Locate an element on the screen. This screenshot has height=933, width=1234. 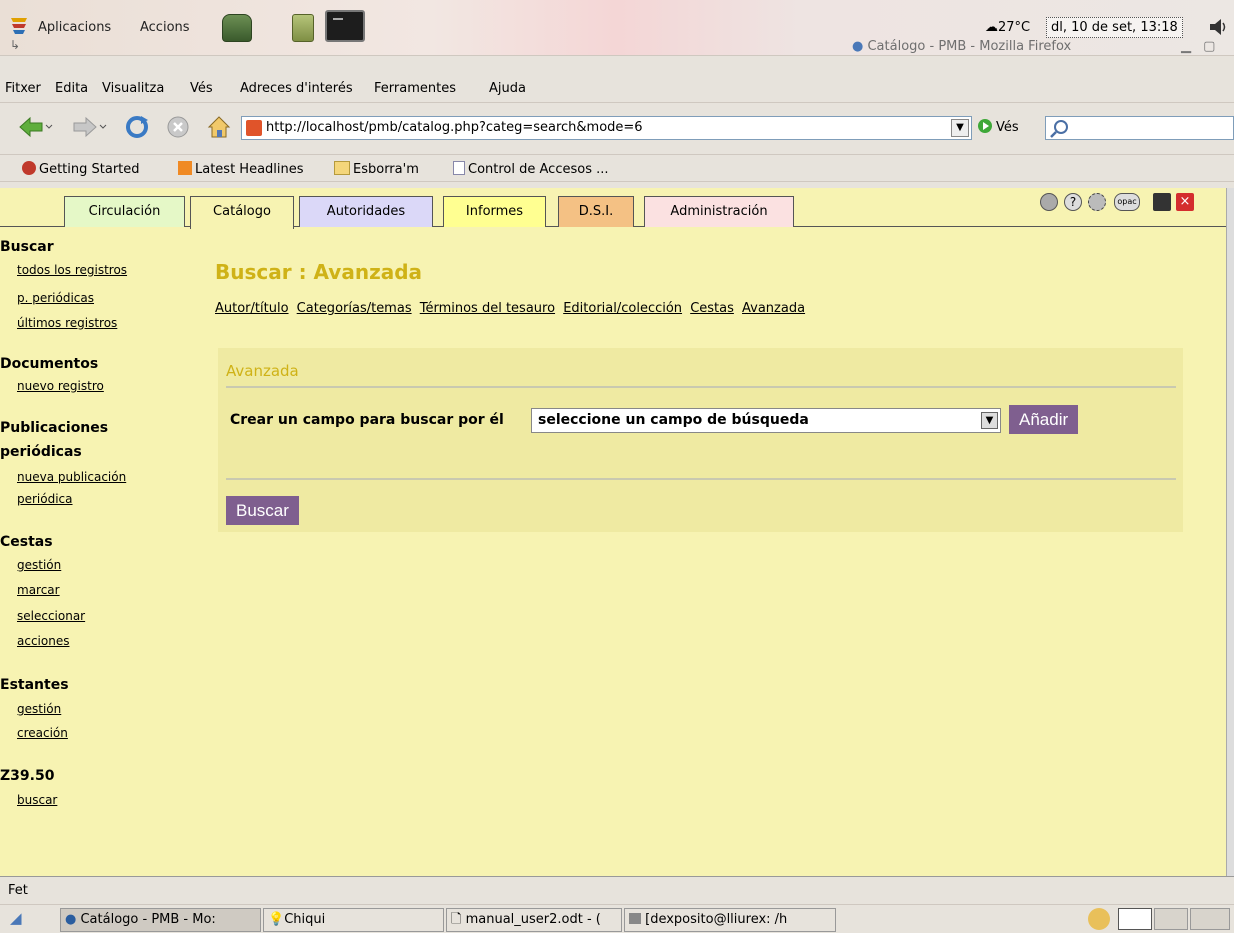
back-button is located at coordinates (35, 127).